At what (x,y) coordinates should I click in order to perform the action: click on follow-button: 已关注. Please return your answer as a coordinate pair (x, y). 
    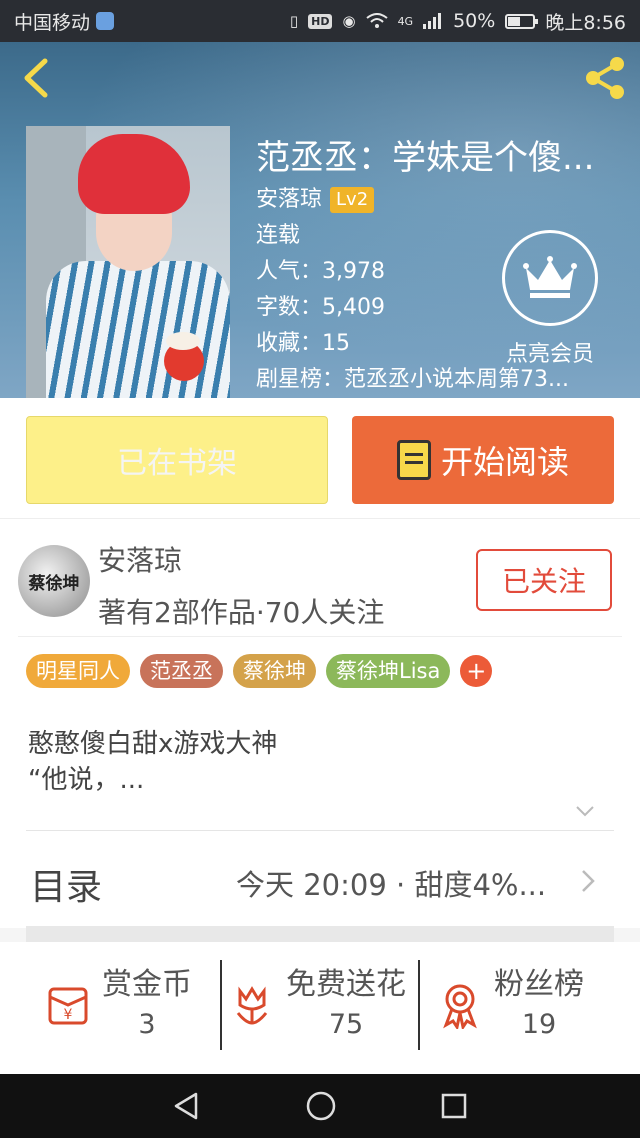
    Looking at the image, I should click on (544, 580).